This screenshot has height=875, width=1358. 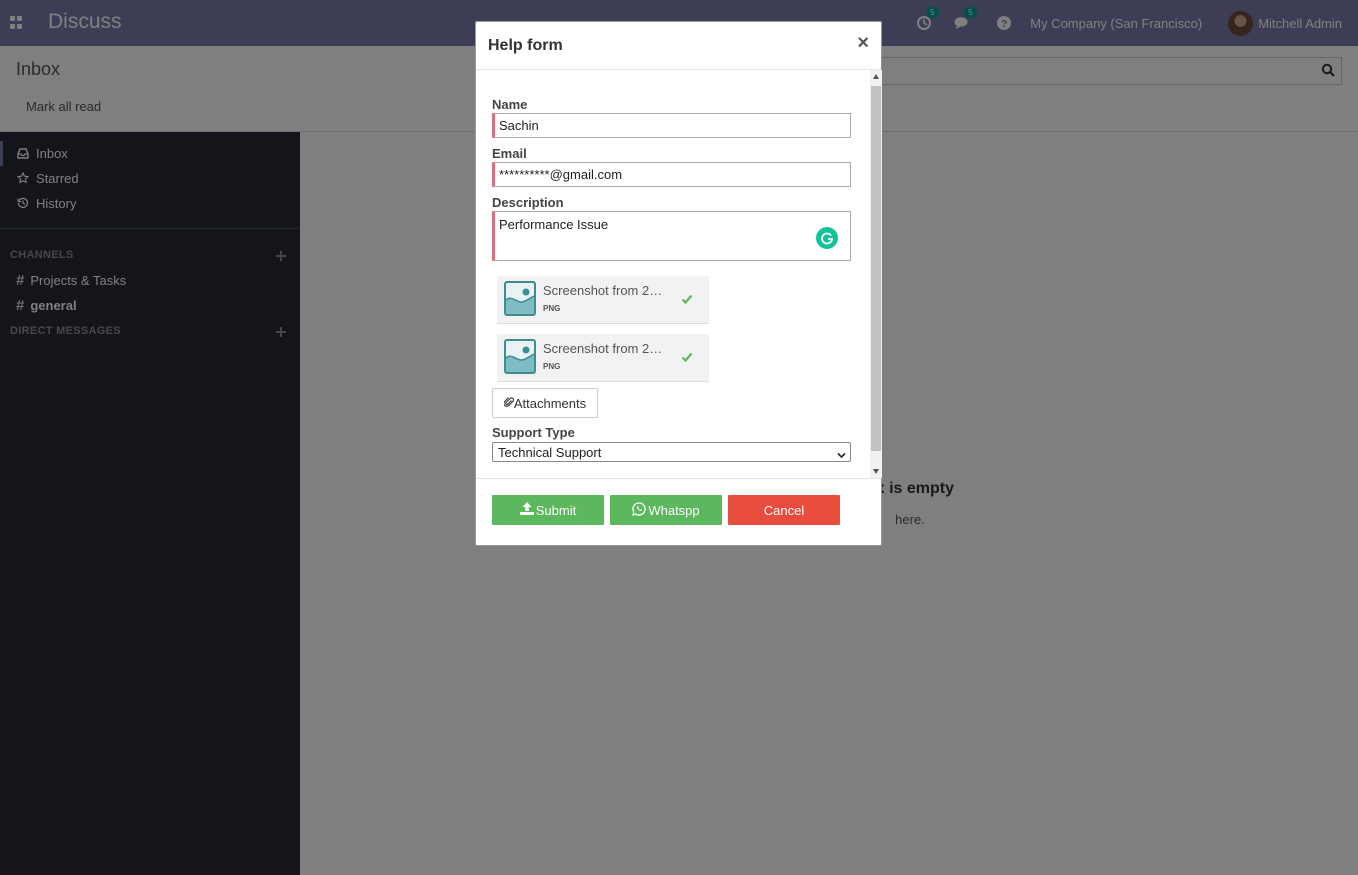 I want to click on description-value: Performance Issue, so click(x=554, y=224).